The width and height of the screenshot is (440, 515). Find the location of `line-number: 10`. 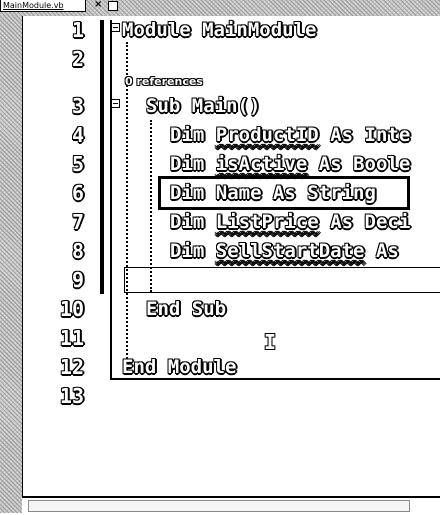

line-number: 10 is located at coordinates (71, 309).